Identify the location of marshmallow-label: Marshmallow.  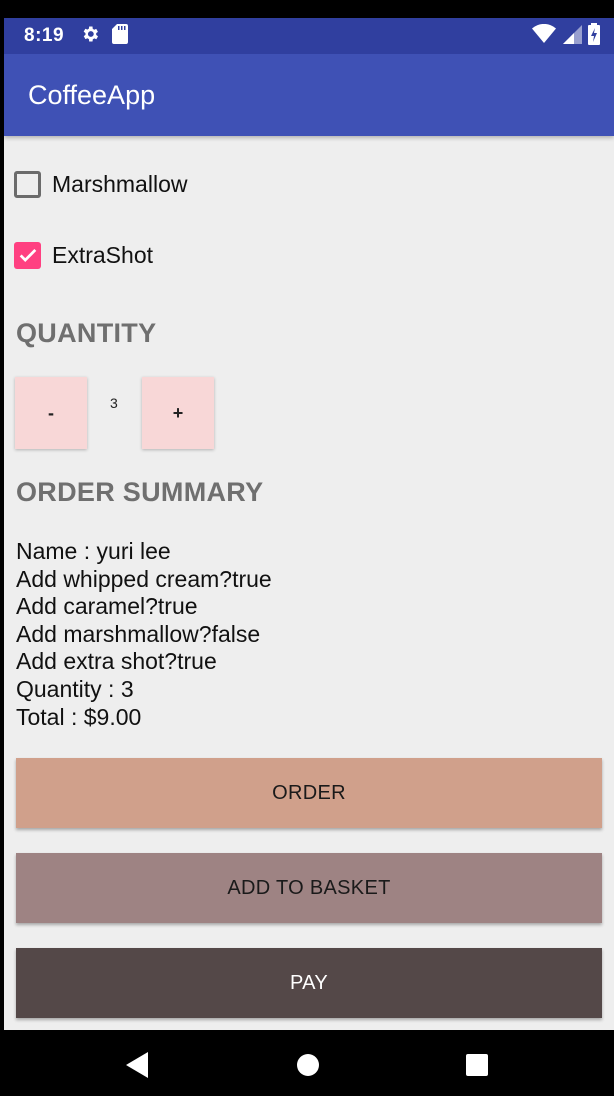
(120, 183).